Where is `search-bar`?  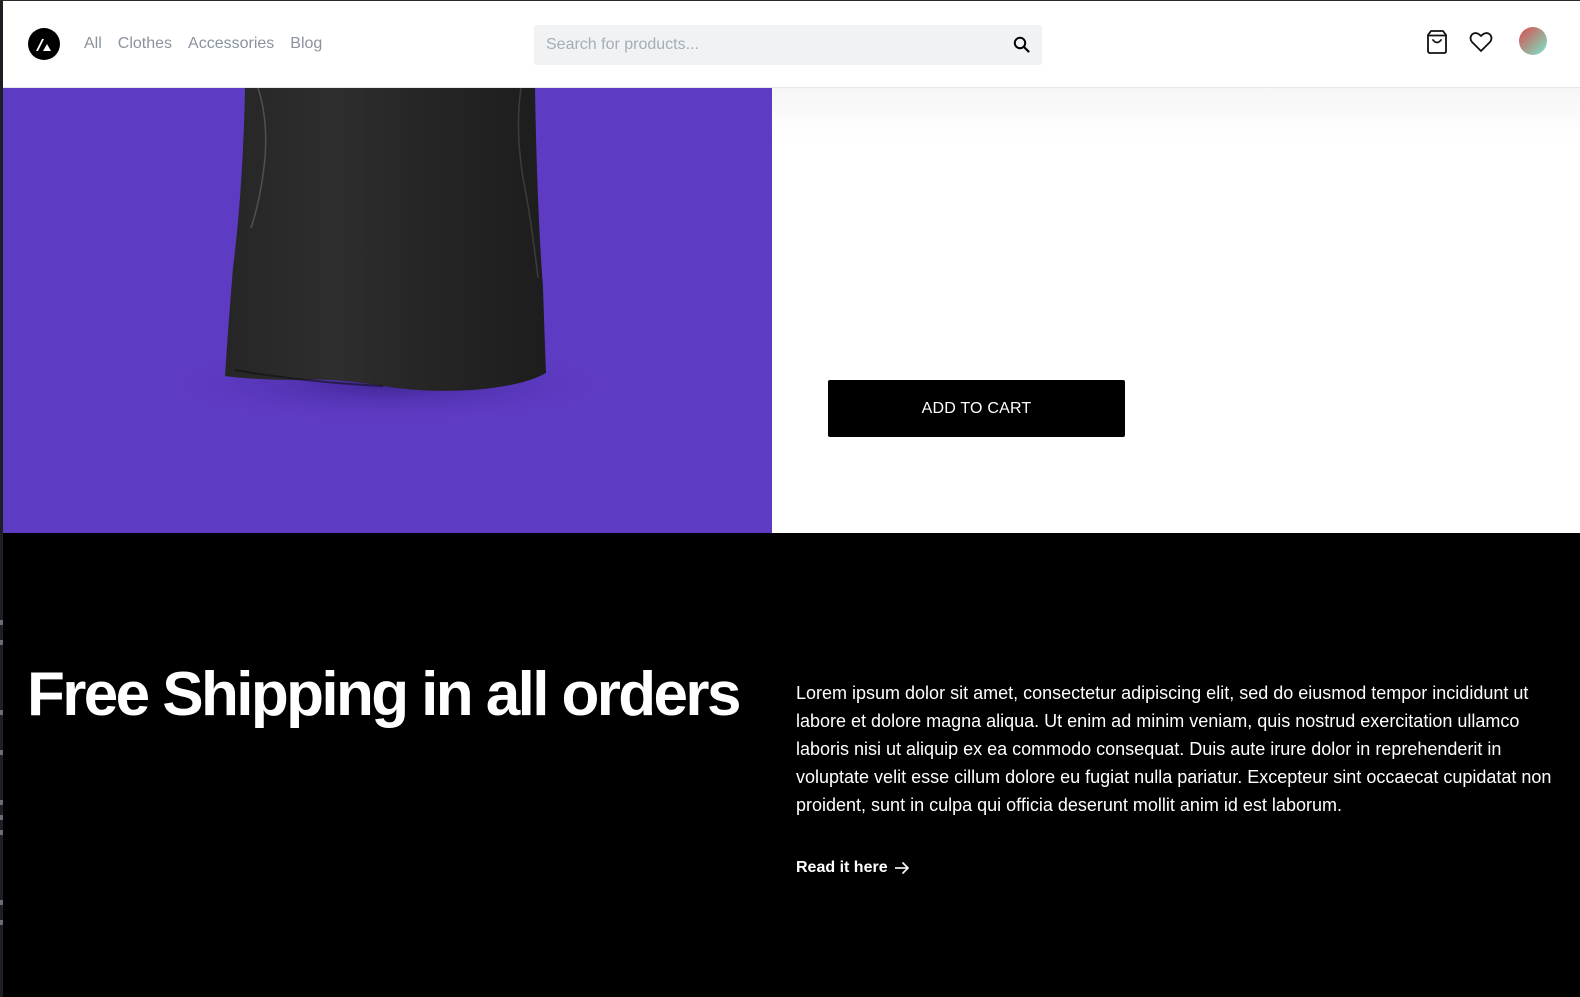 search-bar is located at coordinates (788, 45).